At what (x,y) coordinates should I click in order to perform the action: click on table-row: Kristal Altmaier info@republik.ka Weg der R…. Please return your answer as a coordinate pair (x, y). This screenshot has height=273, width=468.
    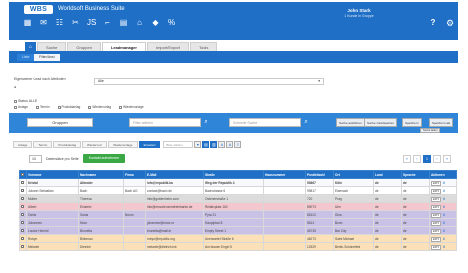
    Looking at the image, I should click on (238, 182).